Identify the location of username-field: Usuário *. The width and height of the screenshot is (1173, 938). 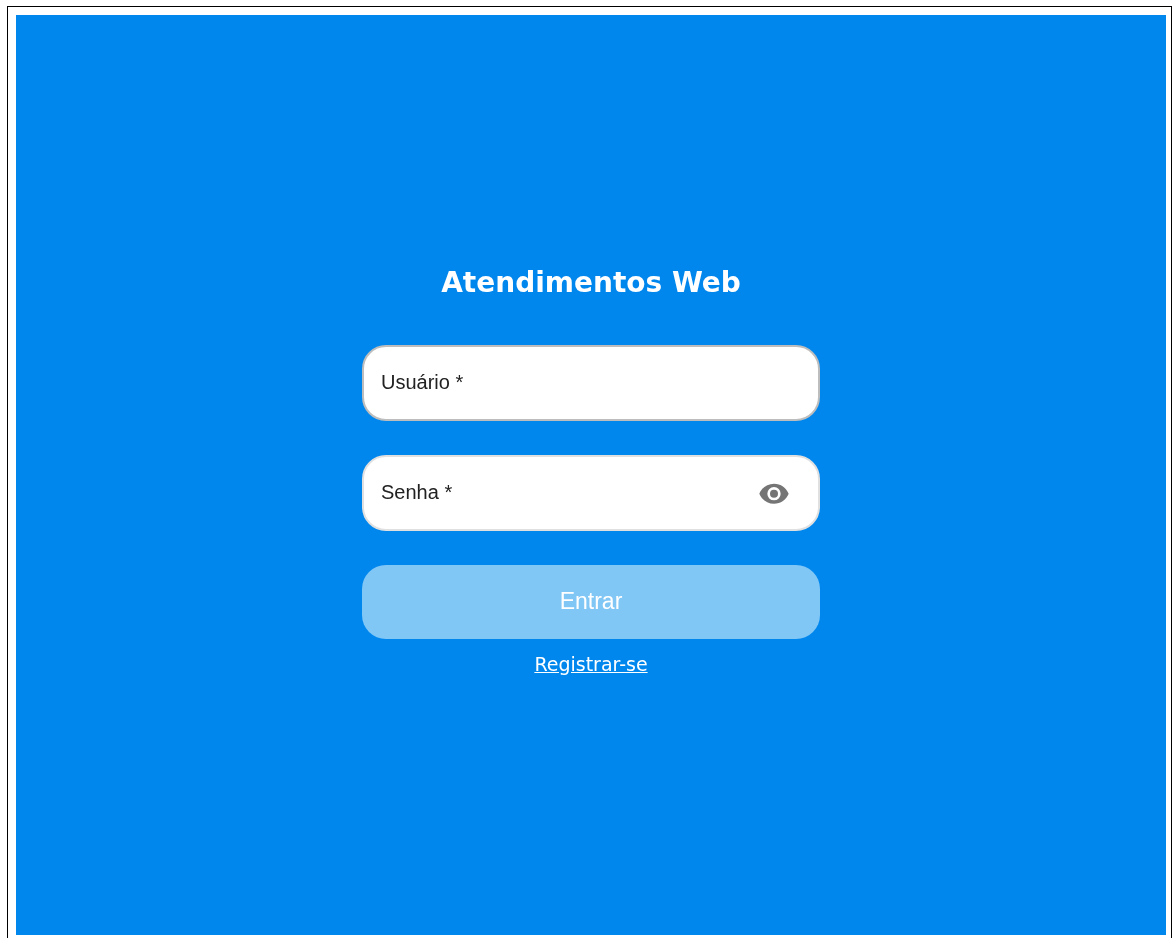
(591, 382).